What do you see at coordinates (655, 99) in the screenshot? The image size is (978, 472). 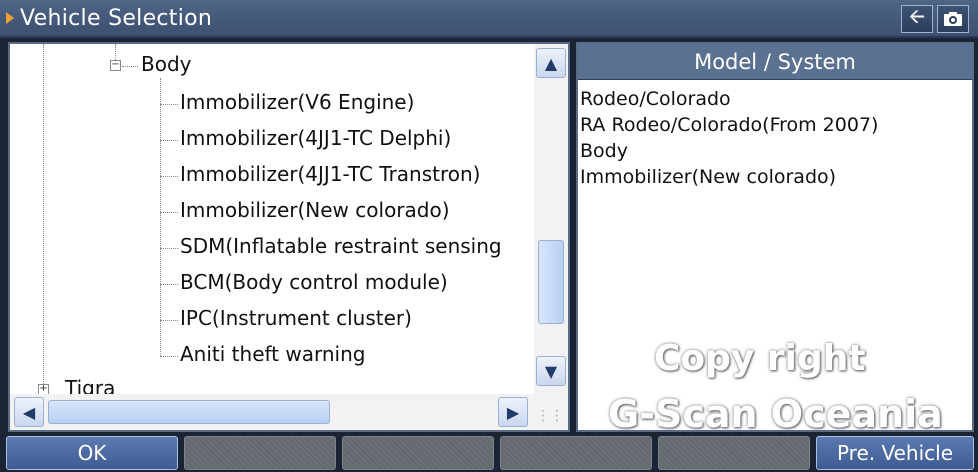 I see `model-row: Rodeo/Colorado` at bounding box center [655, 99].